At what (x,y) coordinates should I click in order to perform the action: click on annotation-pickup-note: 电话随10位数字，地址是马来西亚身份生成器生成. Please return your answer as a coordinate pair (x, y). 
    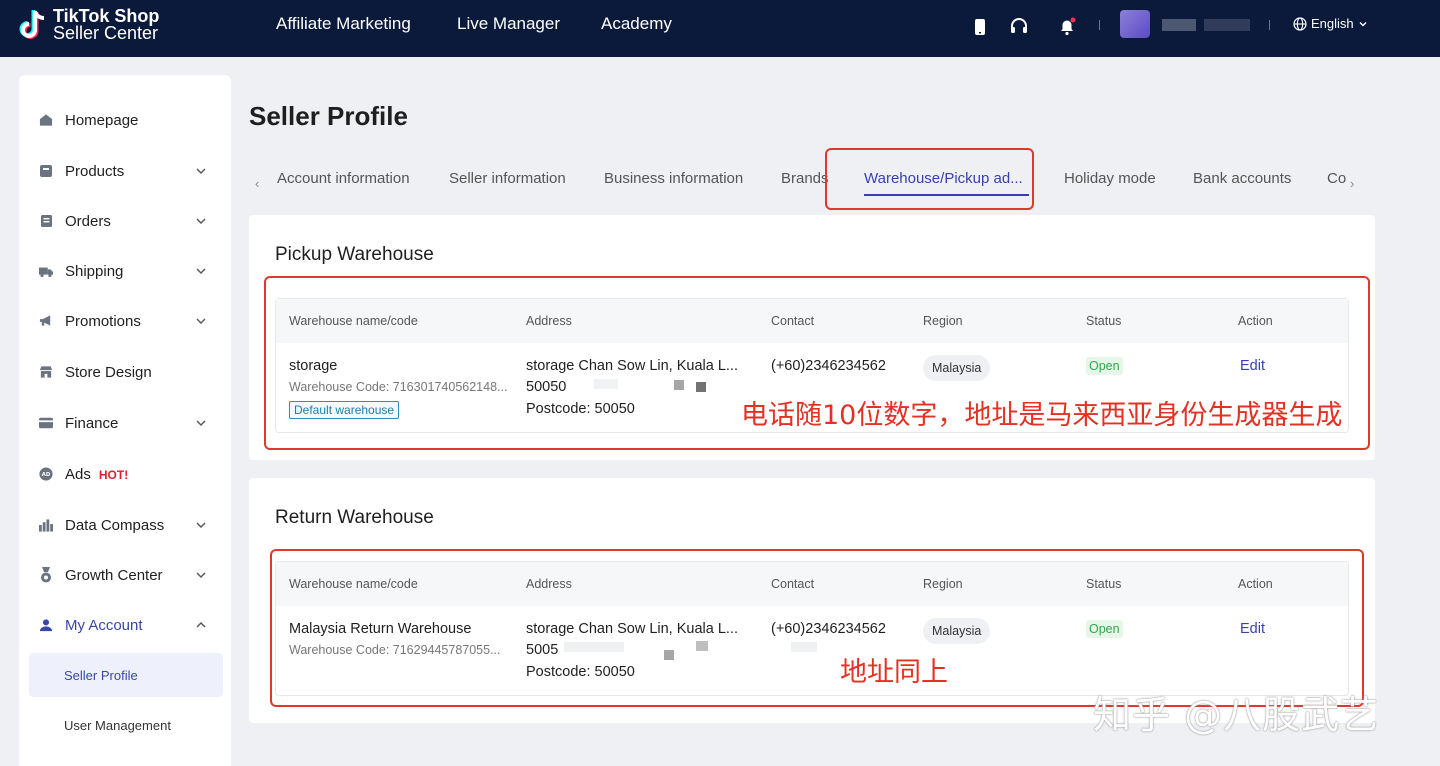
    Looking at the image, I should click on (1042, 415).